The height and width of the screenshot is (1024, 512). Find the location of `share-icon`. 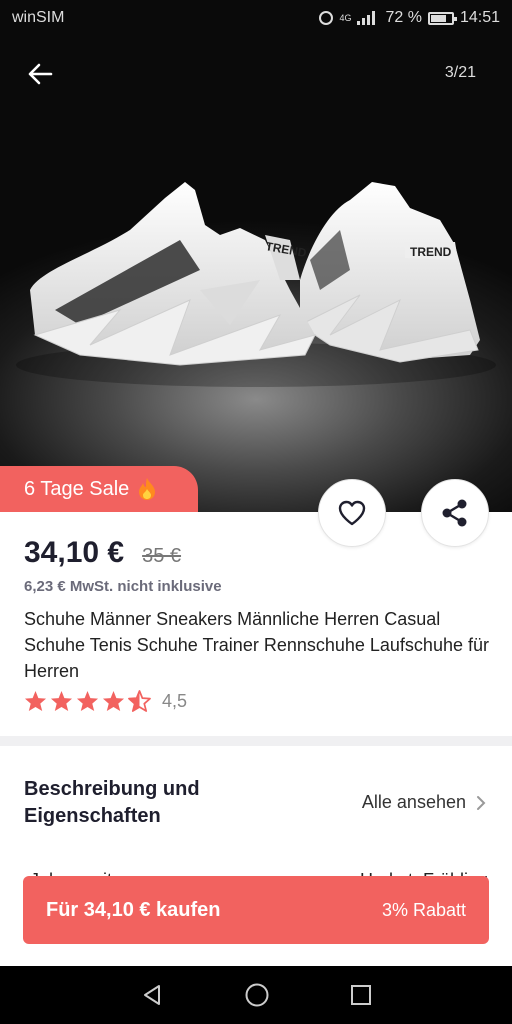

share-icon is located at coordinates (454, 513).